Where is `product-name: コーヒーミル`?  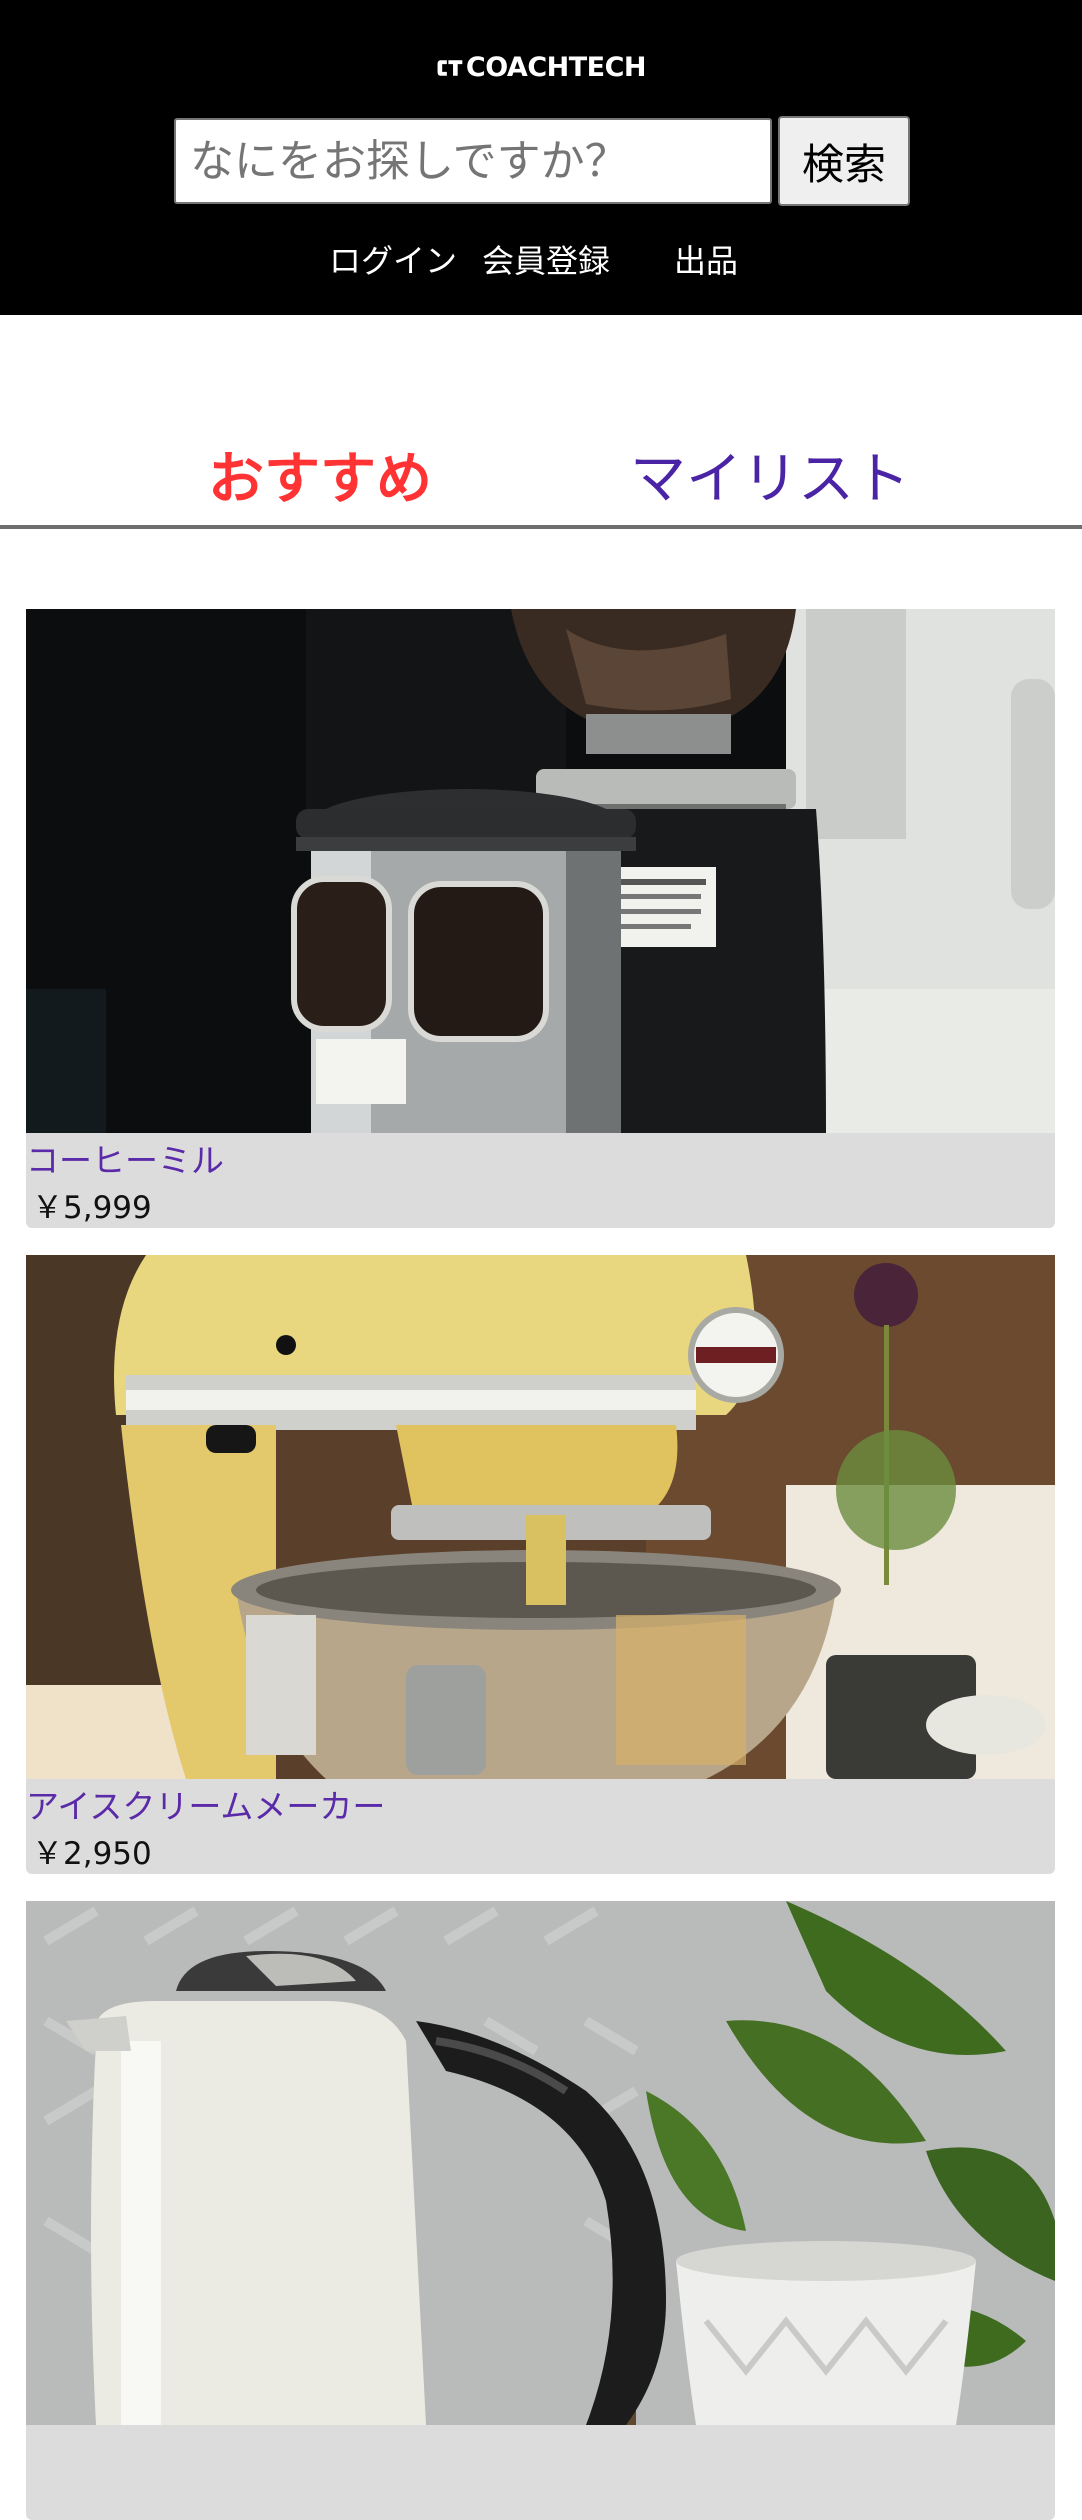
product-name: コーヒーミル is located at coordinates (125, 1161).